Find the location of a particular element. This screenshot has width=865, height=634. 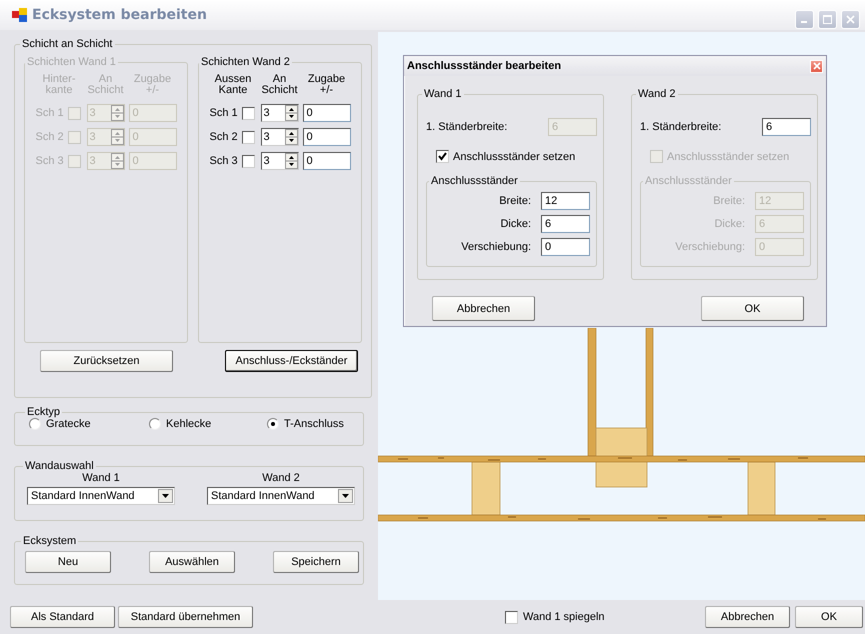

group-title: Wand 1 is located at coordinates (443, 94).